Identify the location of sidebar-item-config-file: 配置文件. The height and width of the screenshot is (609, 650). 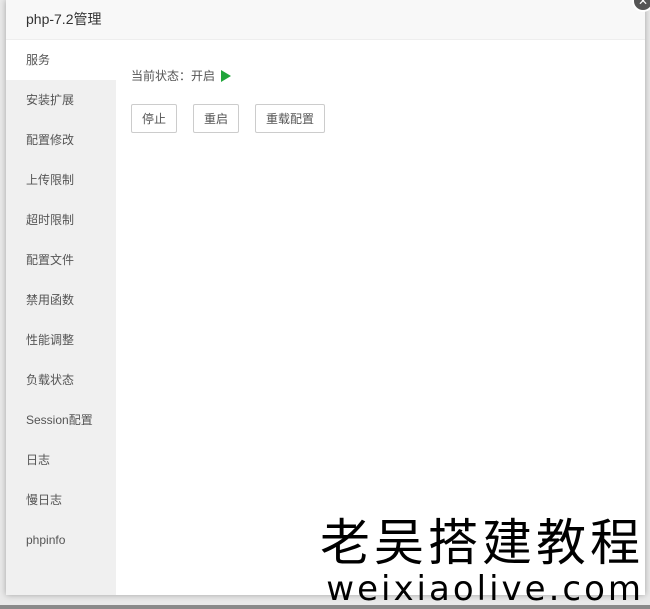
(61, 260).